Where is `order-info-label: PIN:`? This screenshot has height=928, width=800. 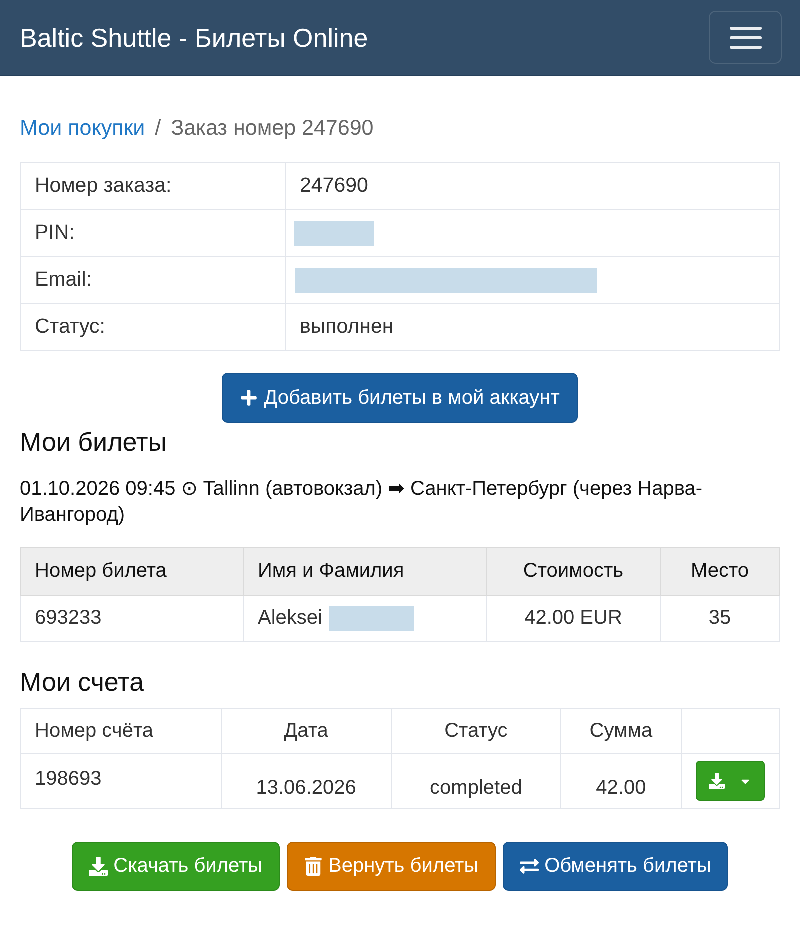 order-info-label: PIN: is located at coordinates (153, 233).